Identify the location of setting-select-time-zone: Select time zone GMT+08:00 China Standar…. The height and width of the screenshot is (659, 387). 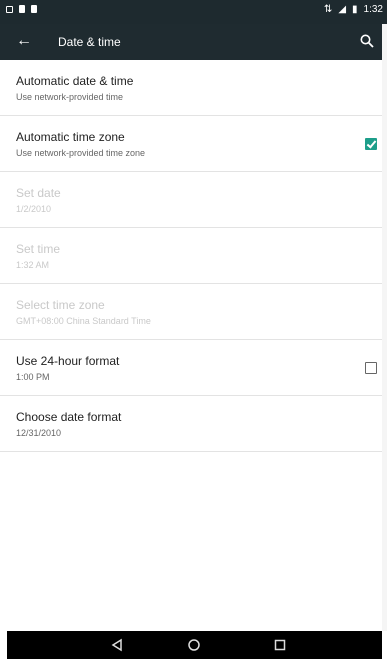
(193, 312).